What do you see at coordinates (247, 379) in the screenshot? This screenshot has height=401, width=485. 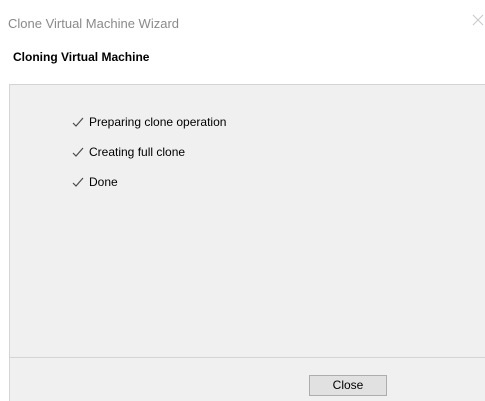 I see `footer-bar: Close` at bounding box center [247, 379].